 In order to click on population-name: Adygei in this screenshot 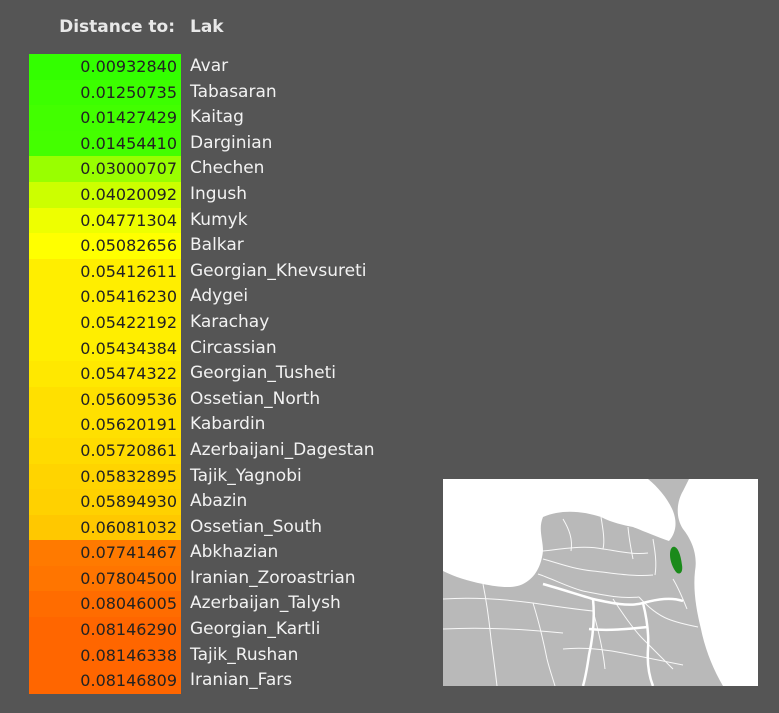, I will do `click(219, 296)`.